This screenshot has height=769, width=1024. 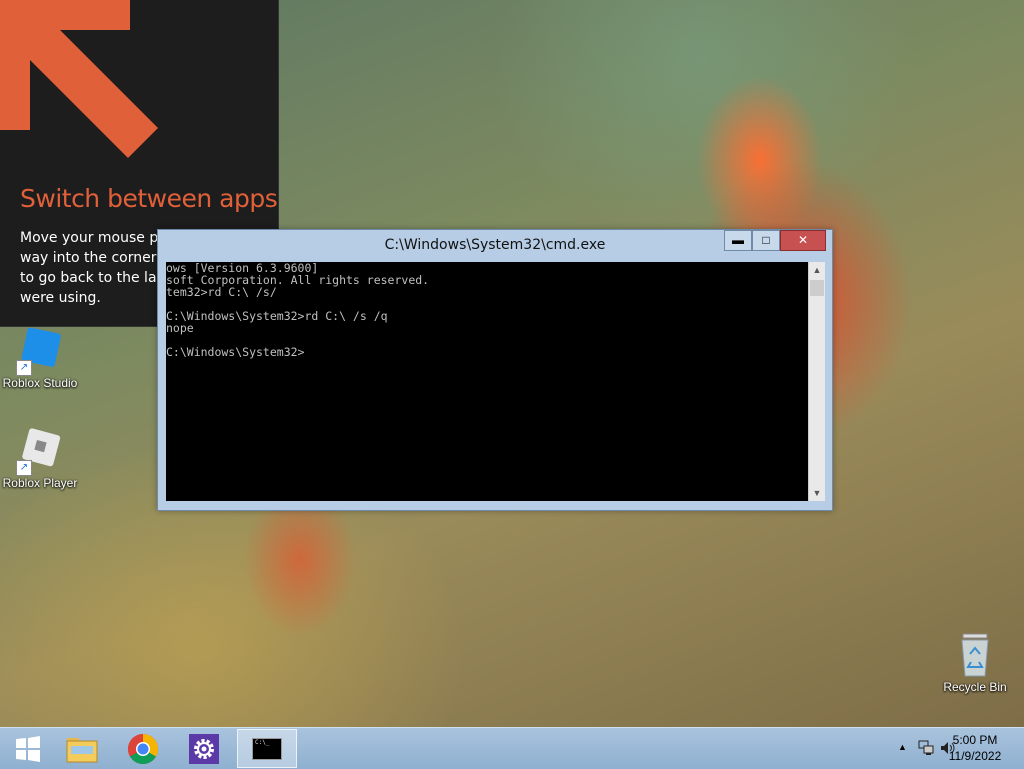 I want to click on taskbar-chrome, so click(x=143, y=748).